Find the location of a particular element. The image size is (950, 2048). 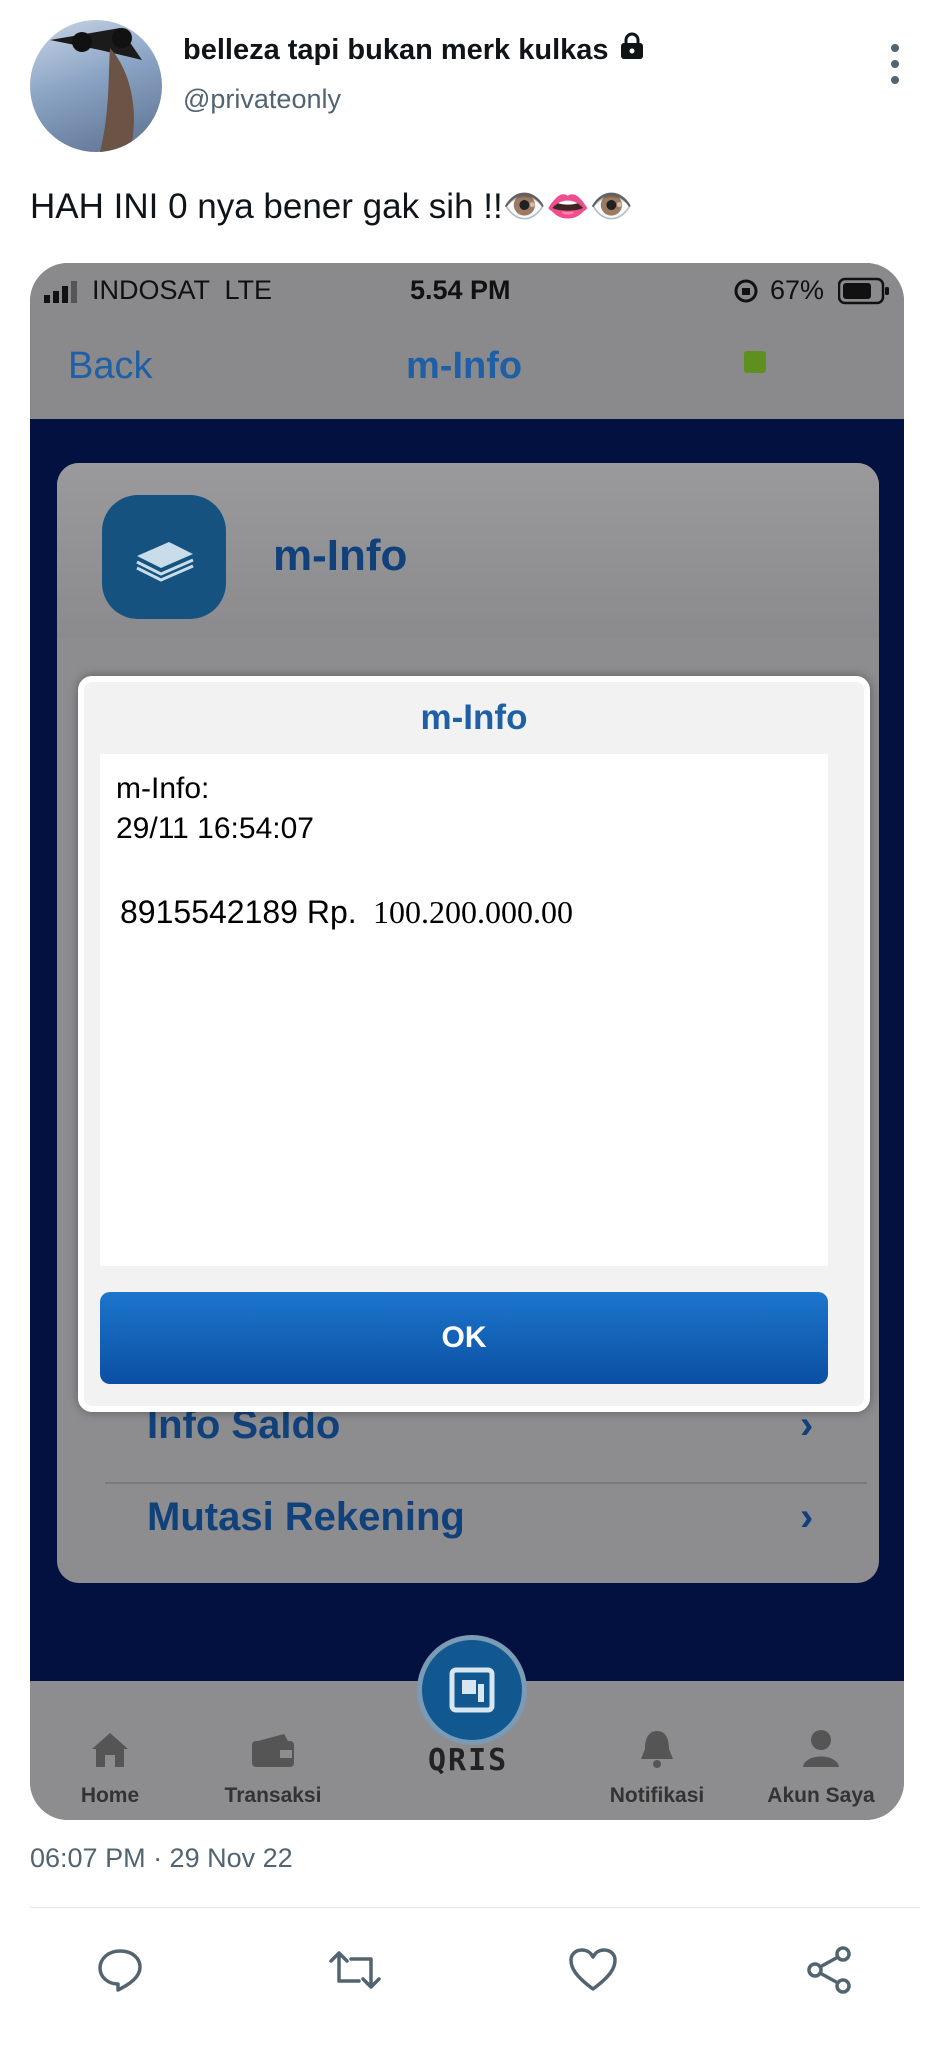

tweet-timestamp: 06:07 PM · 29 Nov 22 is located at coordinates (161, 1858).